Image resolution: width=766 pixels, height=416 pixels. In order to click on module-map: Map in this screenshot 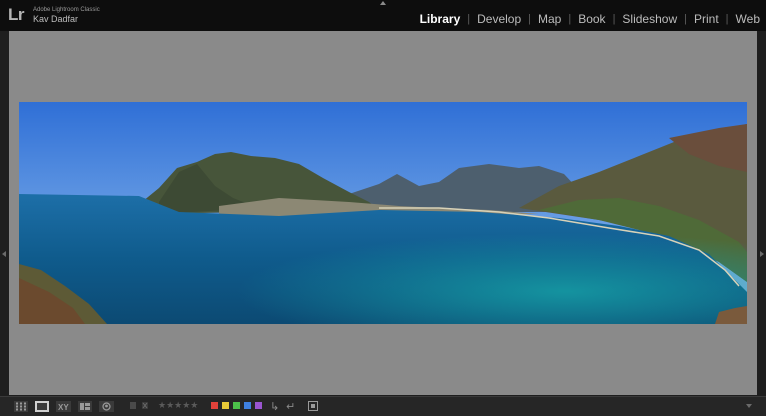, I will do `click(549, 19)`.